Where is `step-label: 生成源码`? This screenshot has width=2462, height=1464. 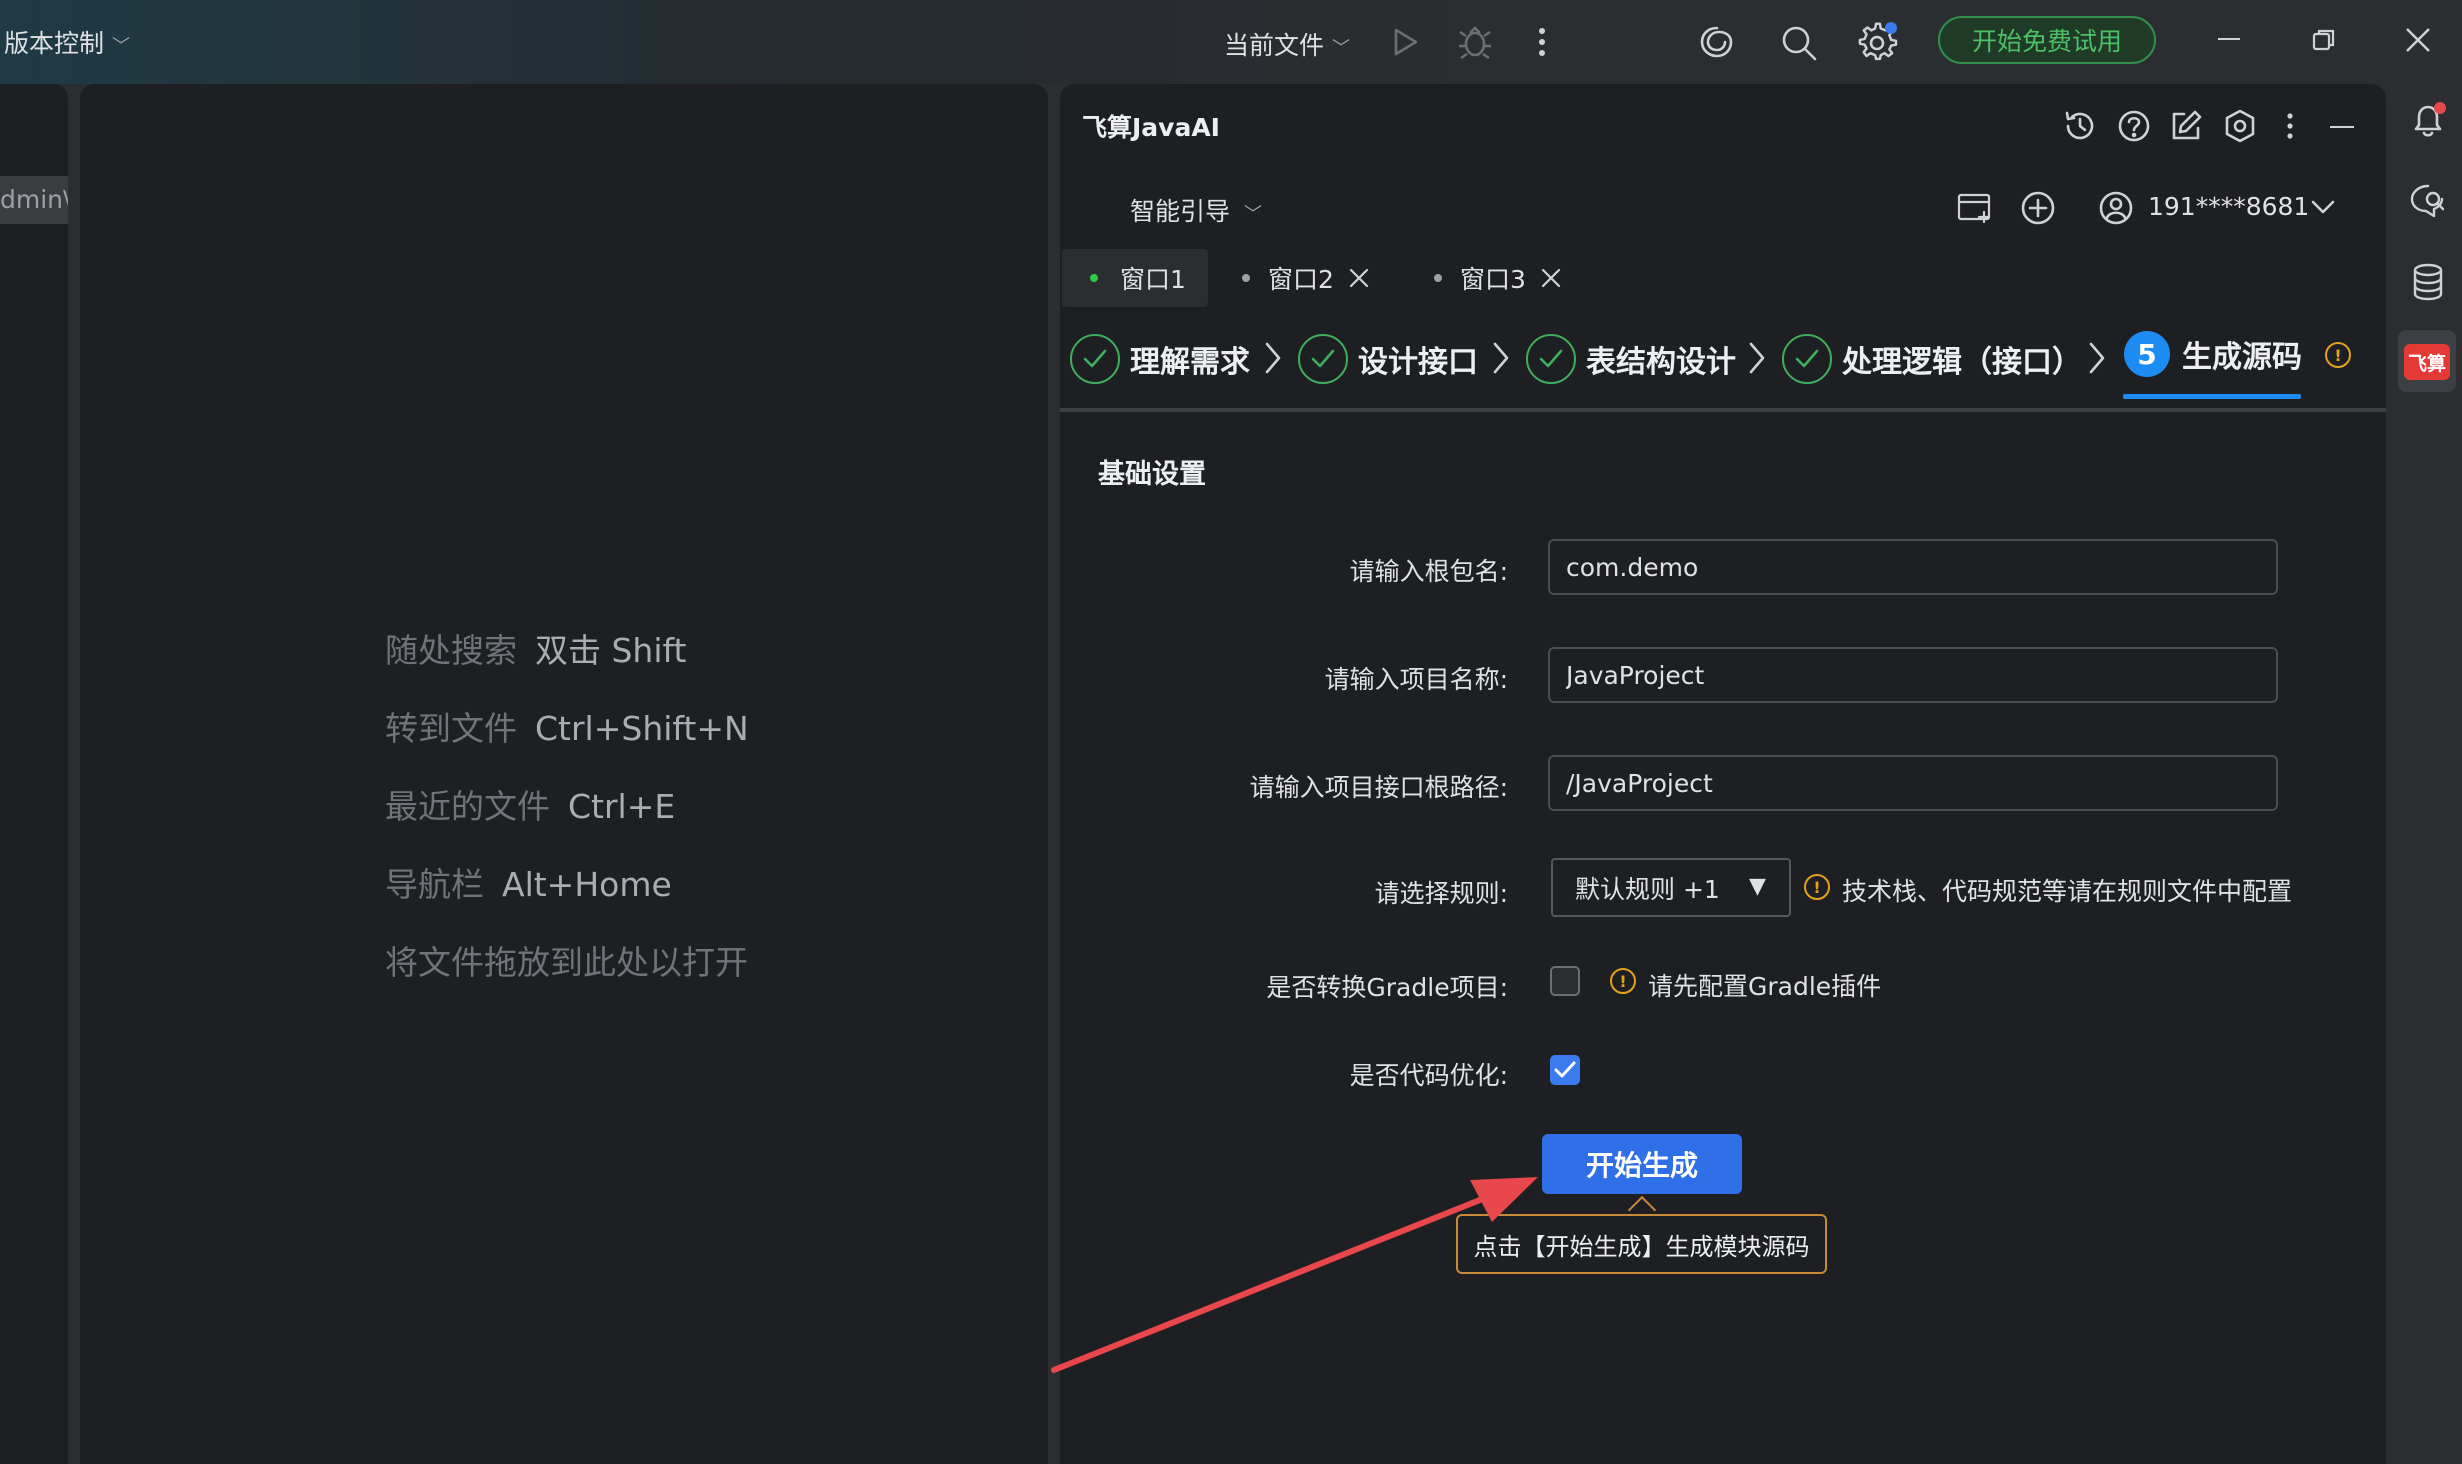 step-label: 生成源码 is located at coordinates (2242, 357).